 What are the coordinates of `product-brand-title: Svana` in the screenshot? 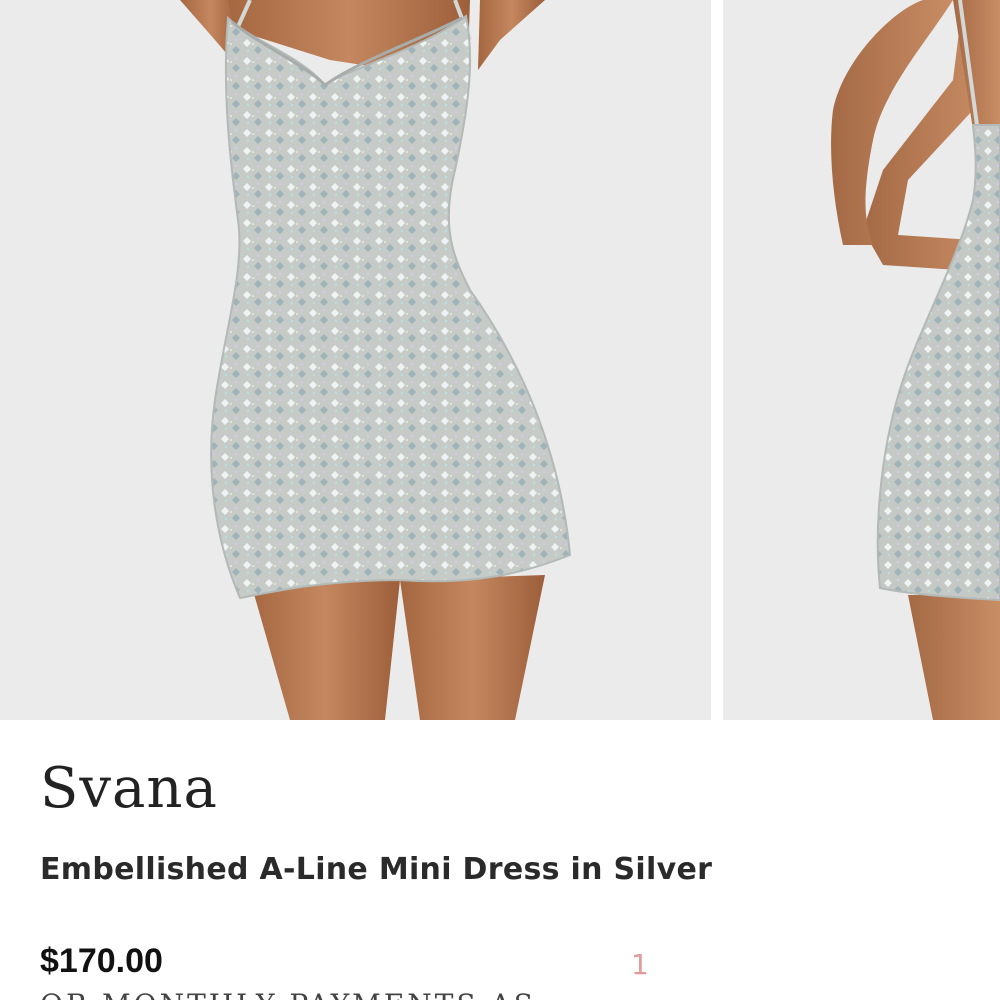 It's located at (129, 788).